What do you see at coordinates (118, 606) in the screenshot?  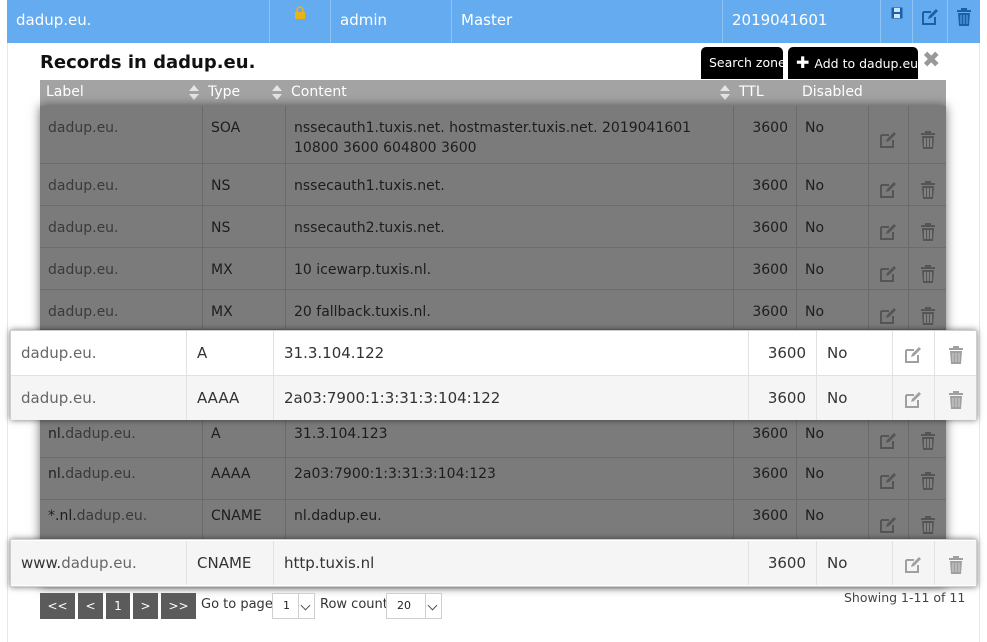 I see `pager-current-page: 1` at bounding box center [118, 606].